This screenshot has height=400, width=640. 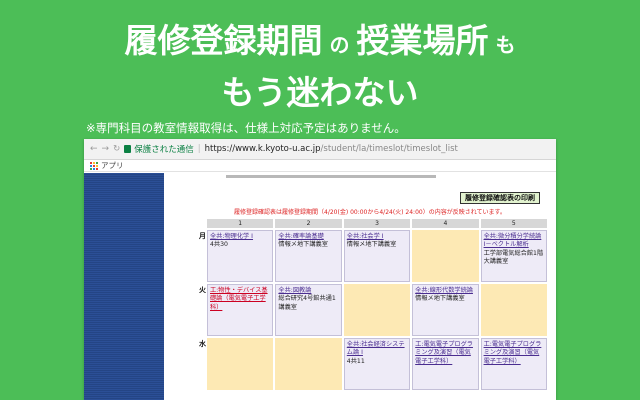 What do you see at coordinates (445, 223) in the screenshot?
I see `period-header: 4` at bounding box center [445, 223].